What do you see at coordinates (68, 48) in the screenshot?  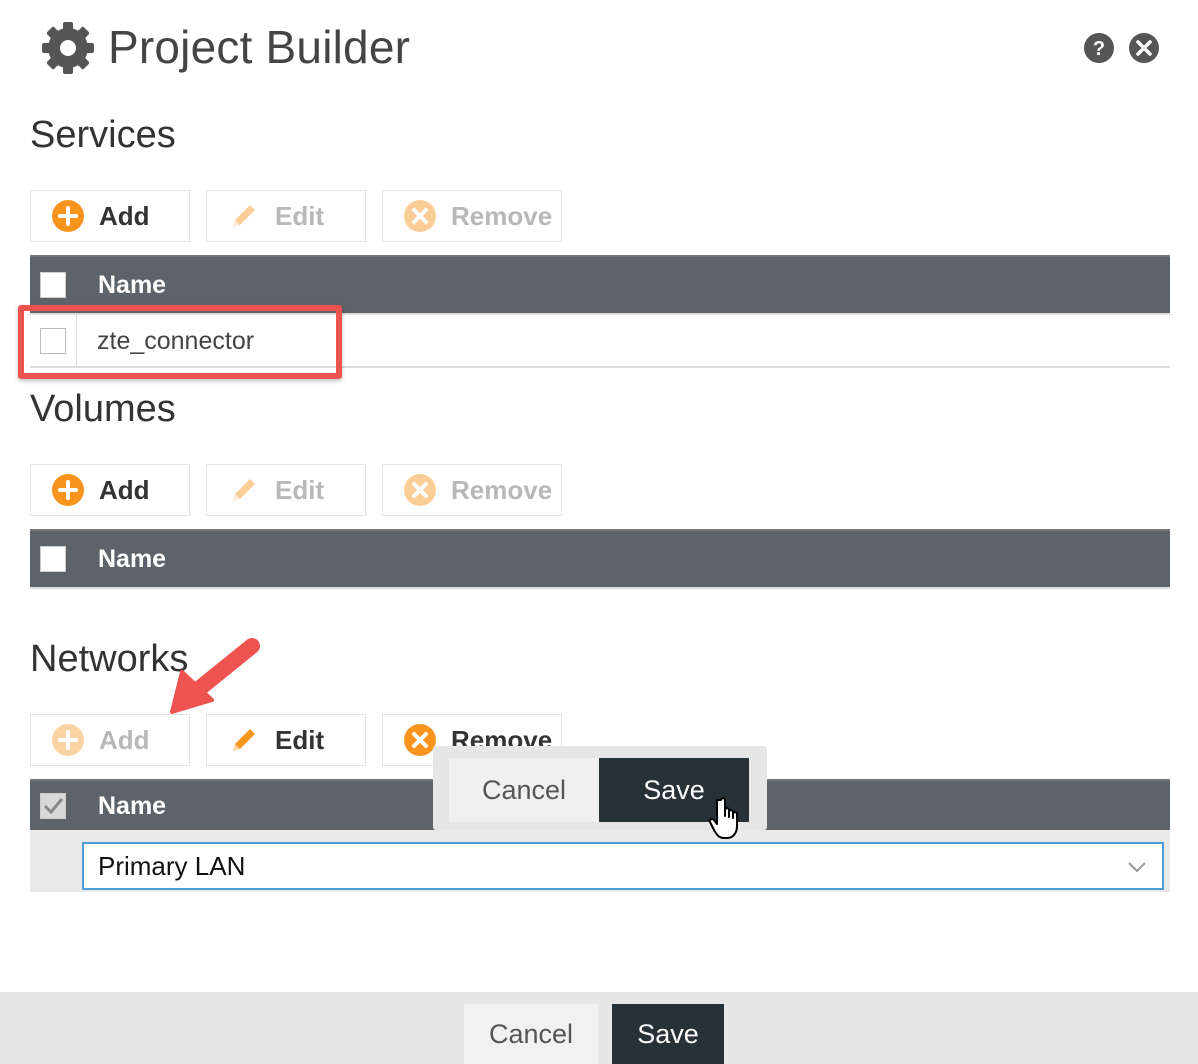 I see `gear-icon` at bounding box center [68, 48].